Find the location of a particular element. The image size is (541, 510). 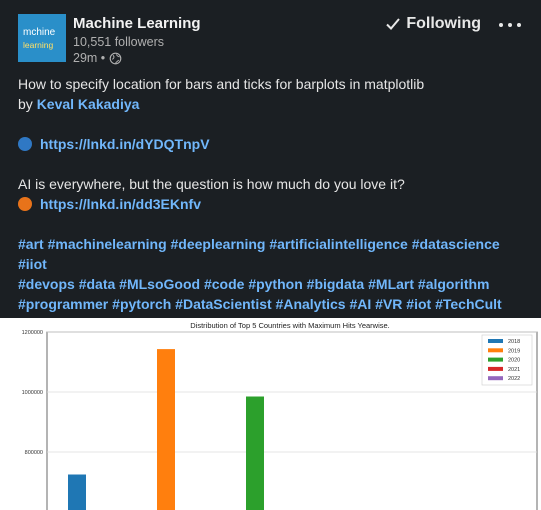

blue-circle-icon is located at coordinates (25, 144).